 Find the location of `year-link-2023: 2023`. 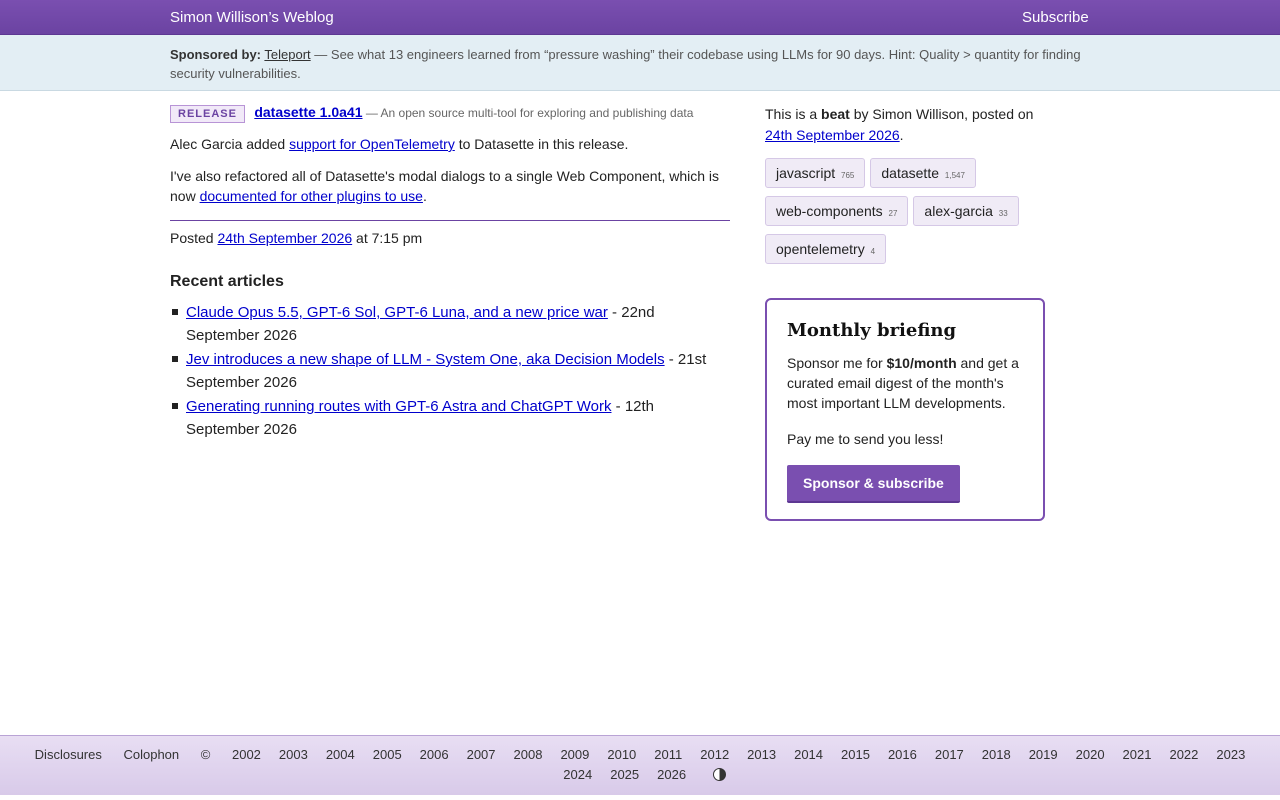

year-link-2023: 2023 is located at coordinates (1230, 754).